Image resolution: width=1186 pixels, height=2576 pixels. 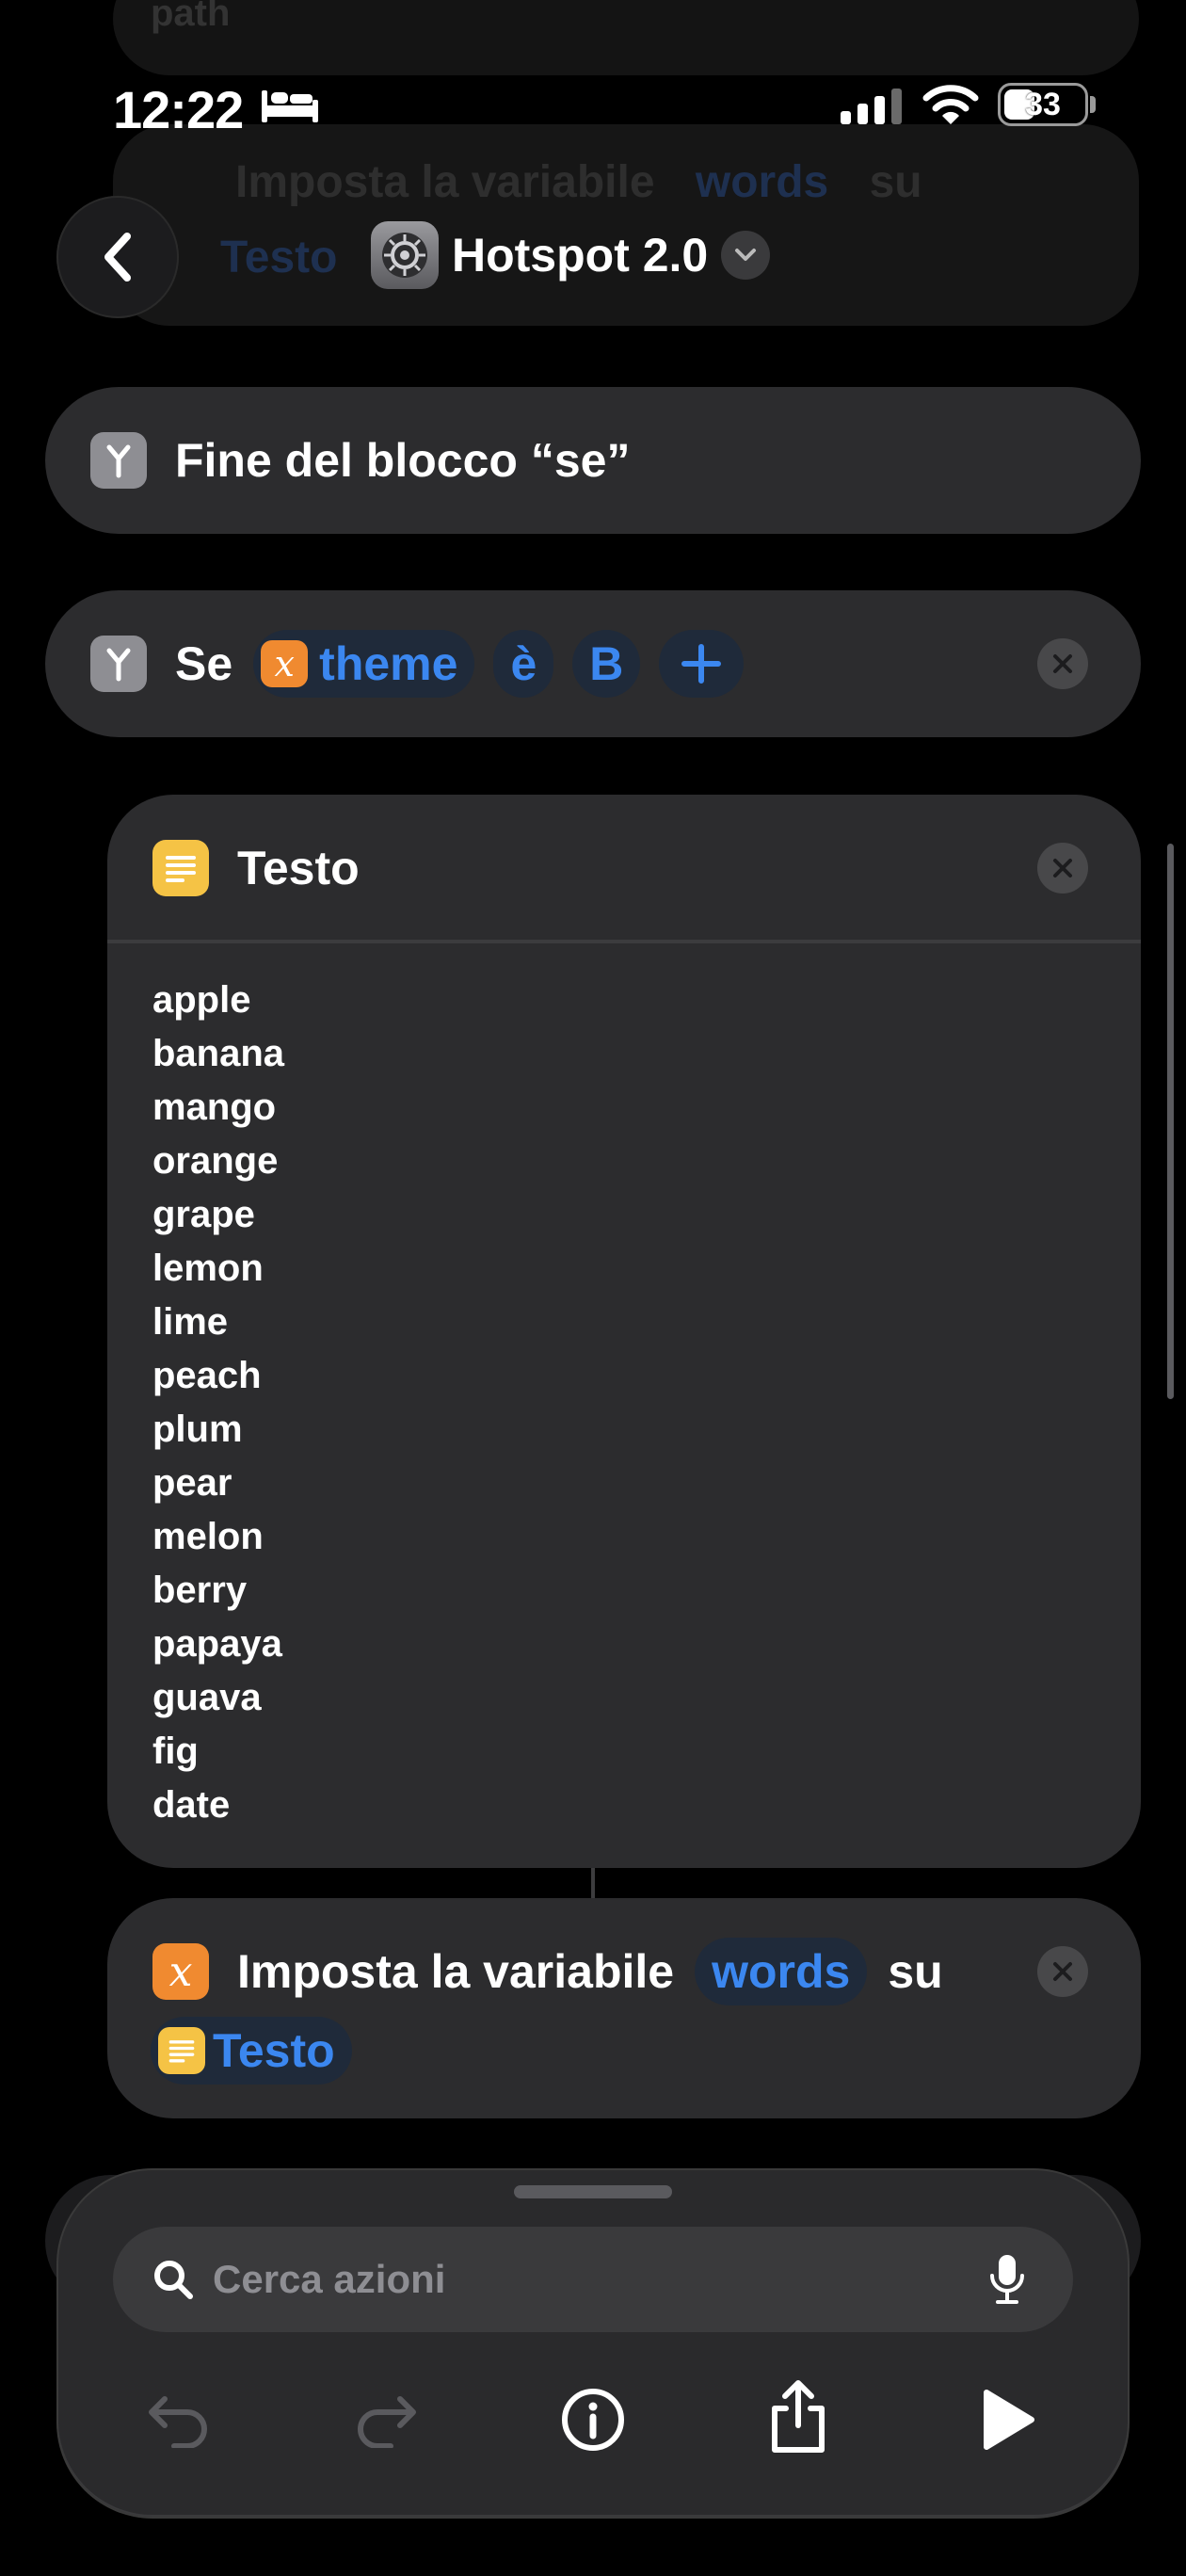 What do you see at coordinates (290, 106) in the screenshot?
I see `bed-icon` at bounding box center [290, 106].